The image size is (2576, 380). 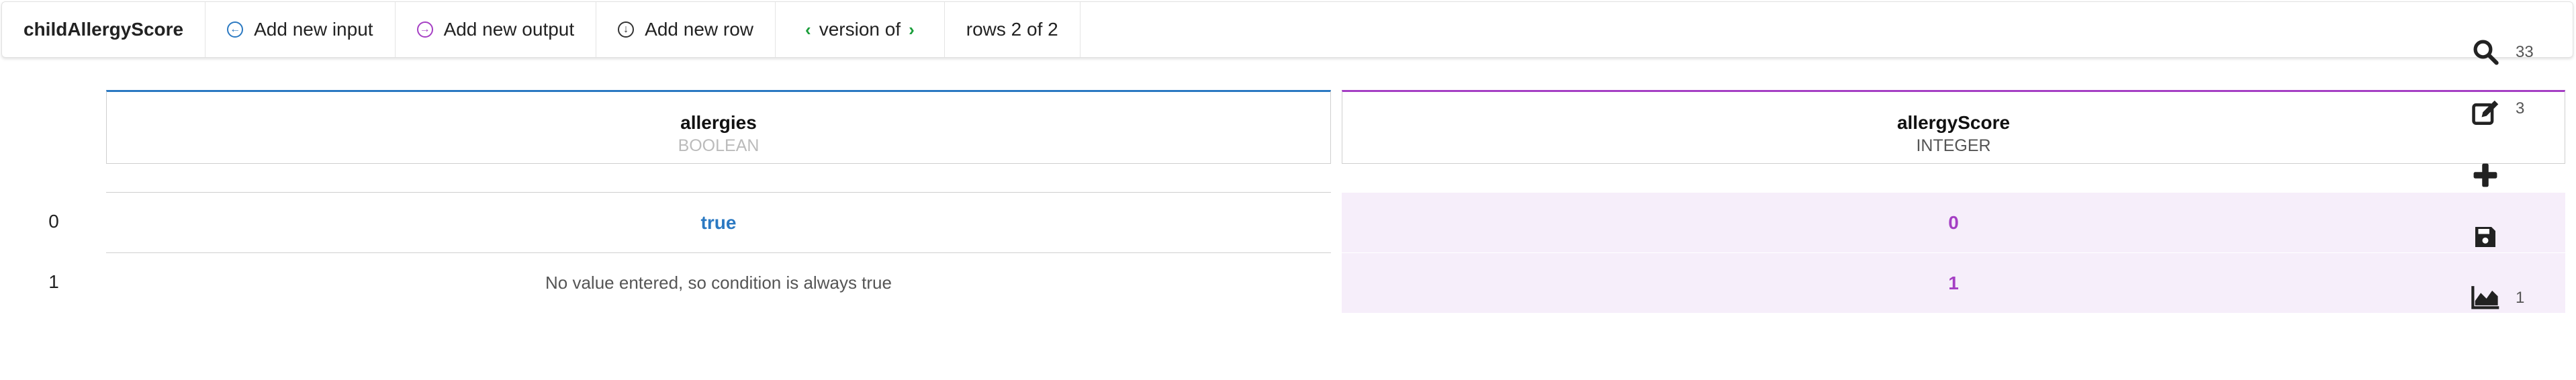 What do you see at coordinates (626, 29) in the screenshot?
I see `arrow-down-circle-icon: ↓` at bounding box center [626, 29].